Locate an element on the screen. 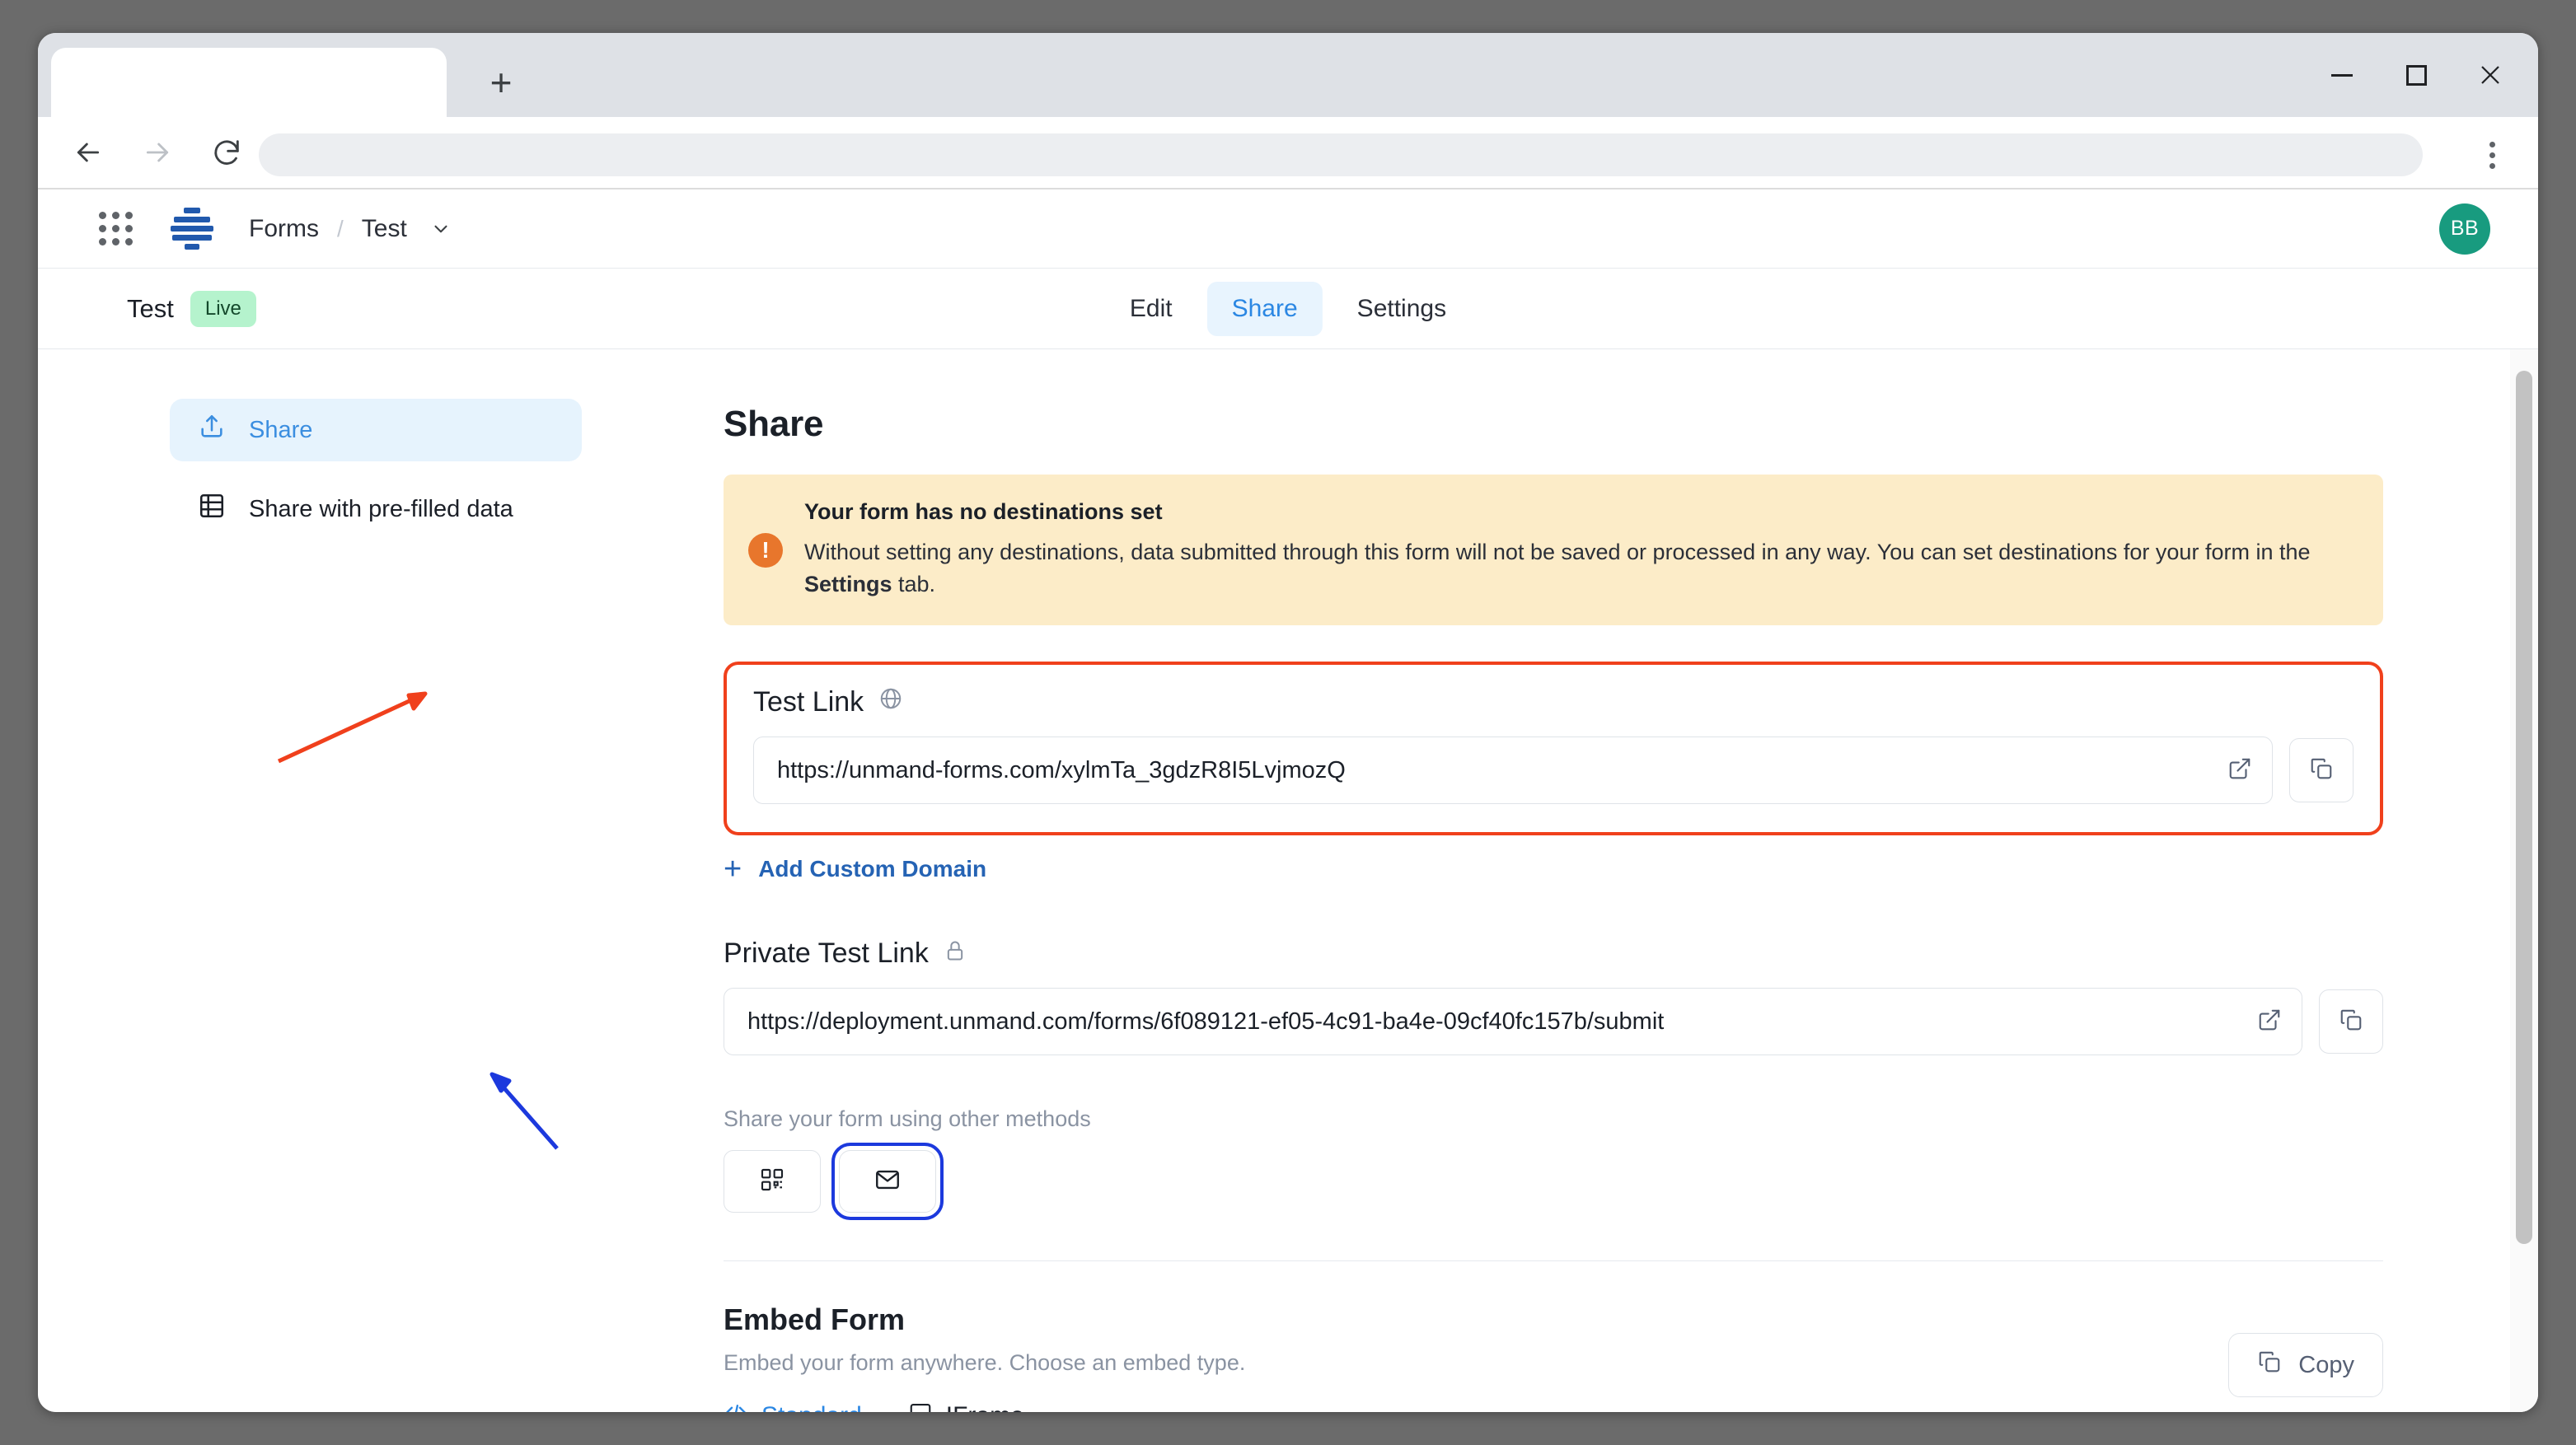 This screenshot has height=1445, width=2576. page-title: Test is located at coordinates (150, 308).